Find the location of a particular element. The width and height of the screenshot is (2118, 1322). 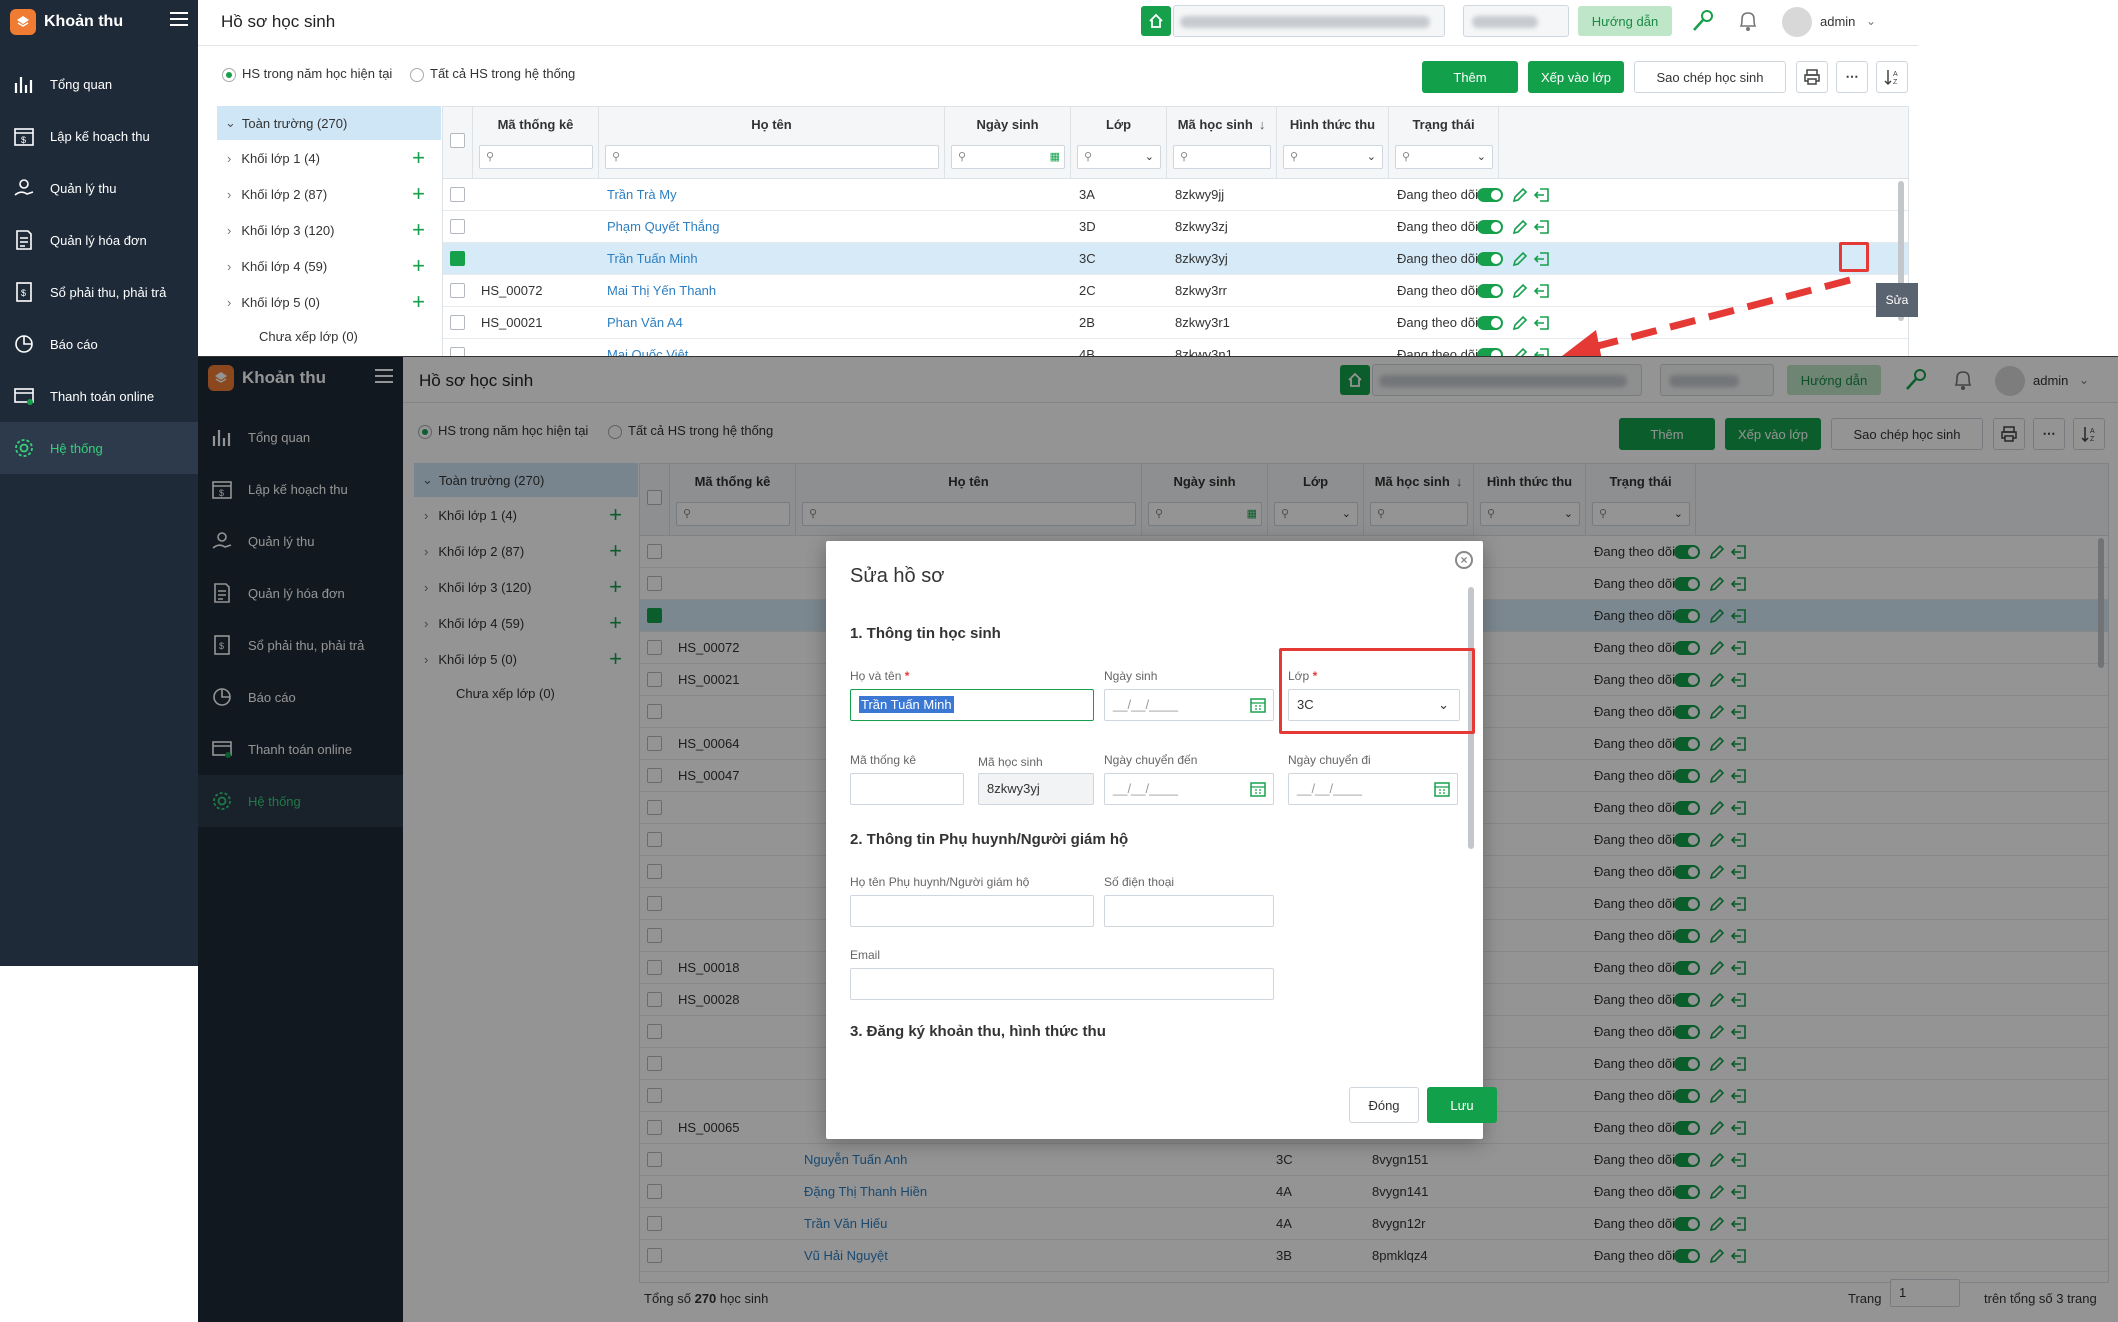

tree-node: › Khối lớp 2 (87) + is located at coordinates (329, 194).